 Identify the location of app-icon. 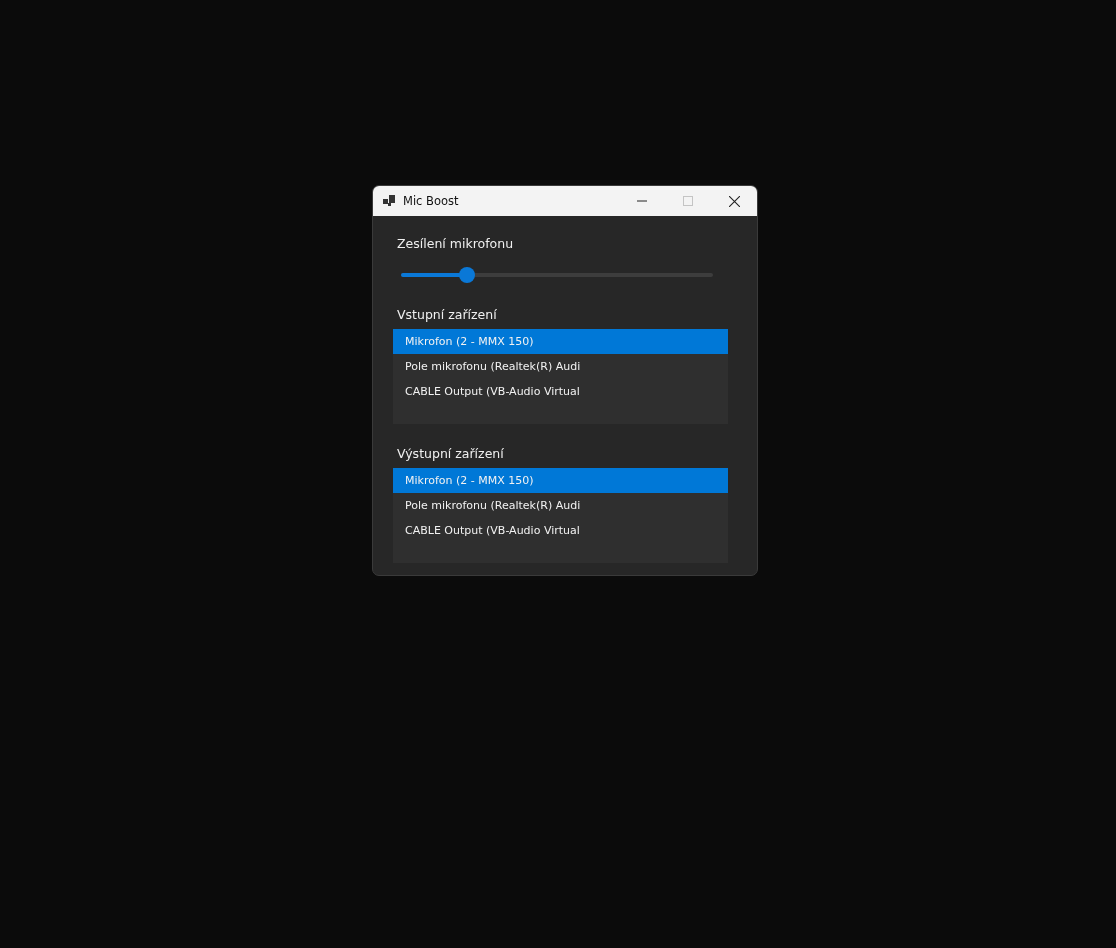
(389, 201).